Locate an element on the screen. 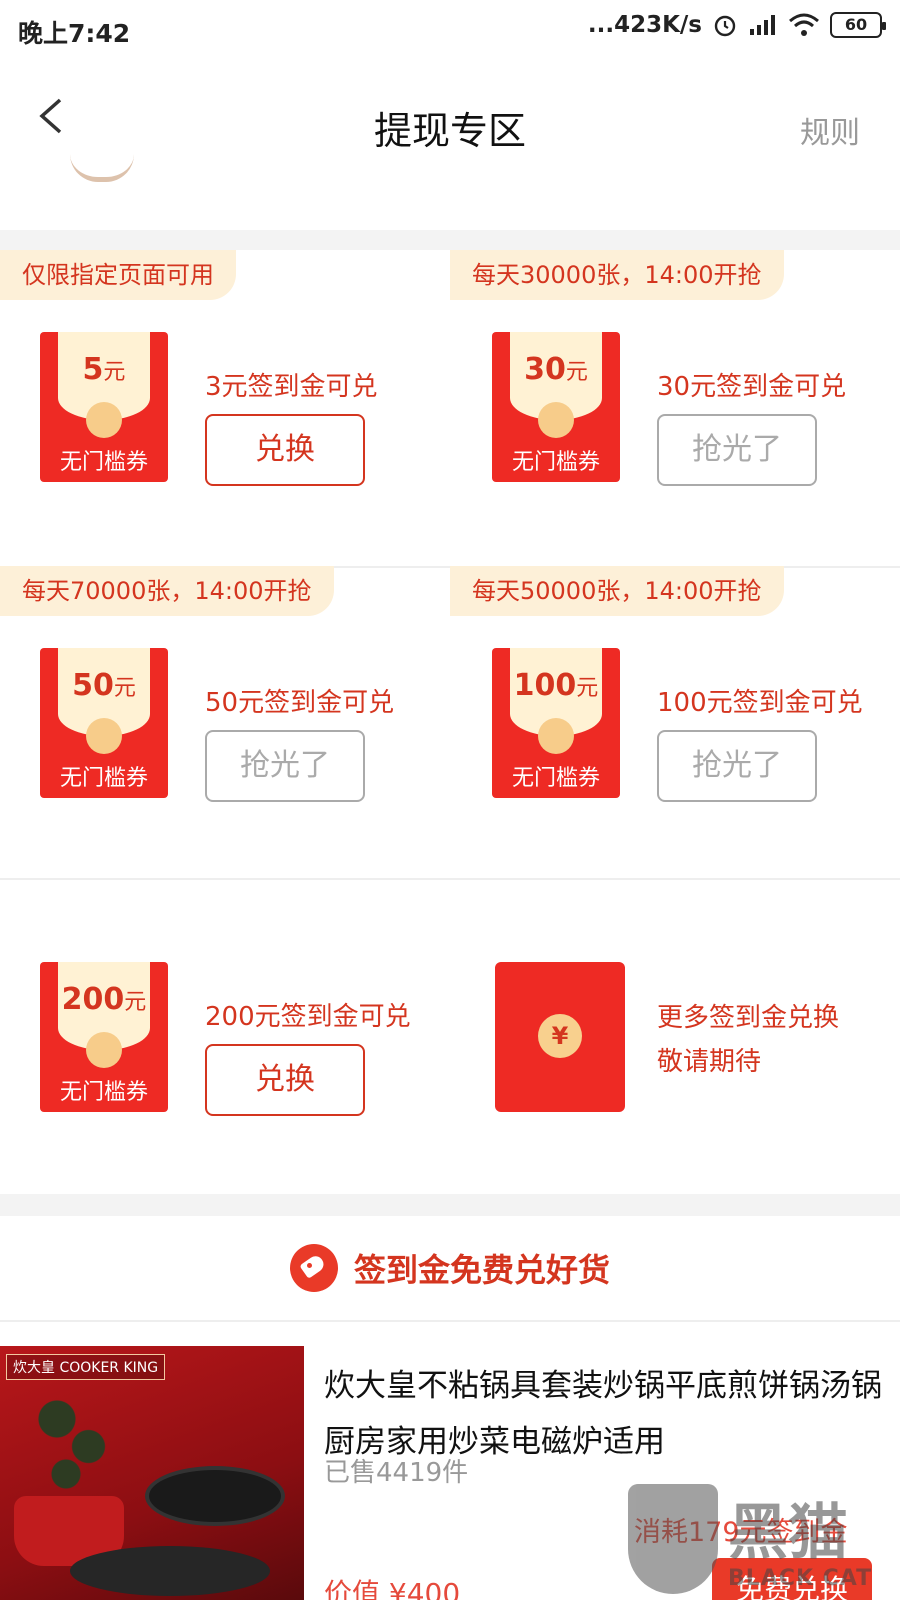  alarm-icon is located at coordinates (725, 26).